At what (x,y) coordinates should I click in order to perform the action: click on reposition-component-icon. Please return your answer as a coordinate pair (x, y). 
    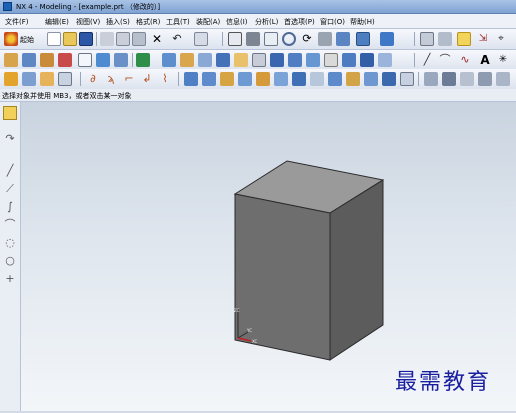
    Looking at the image, I should click on (485, 79).